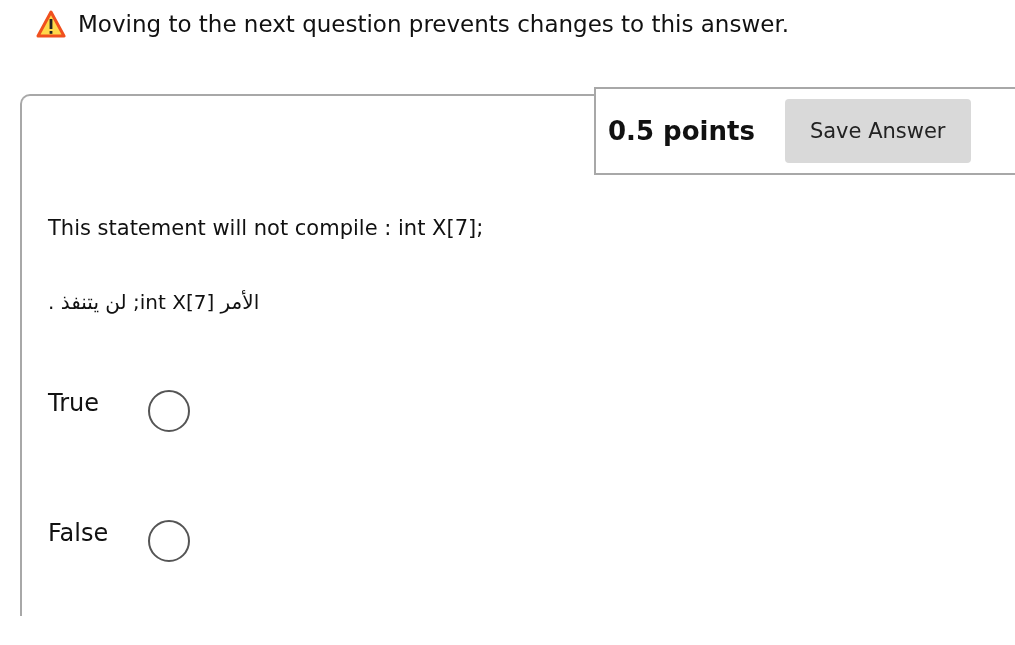  Describe the element at coordinates (79, 533) in the screenshot. I see `option-label: False` at that location.